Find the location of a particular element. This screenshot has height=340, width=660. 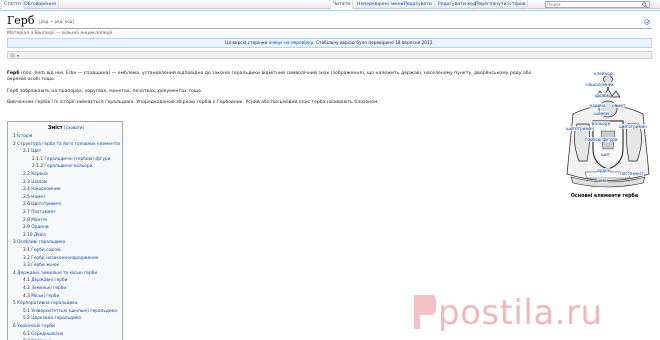

toc-item: 4 Державні, земельні та міські герби is located at coordinates (55, 273).